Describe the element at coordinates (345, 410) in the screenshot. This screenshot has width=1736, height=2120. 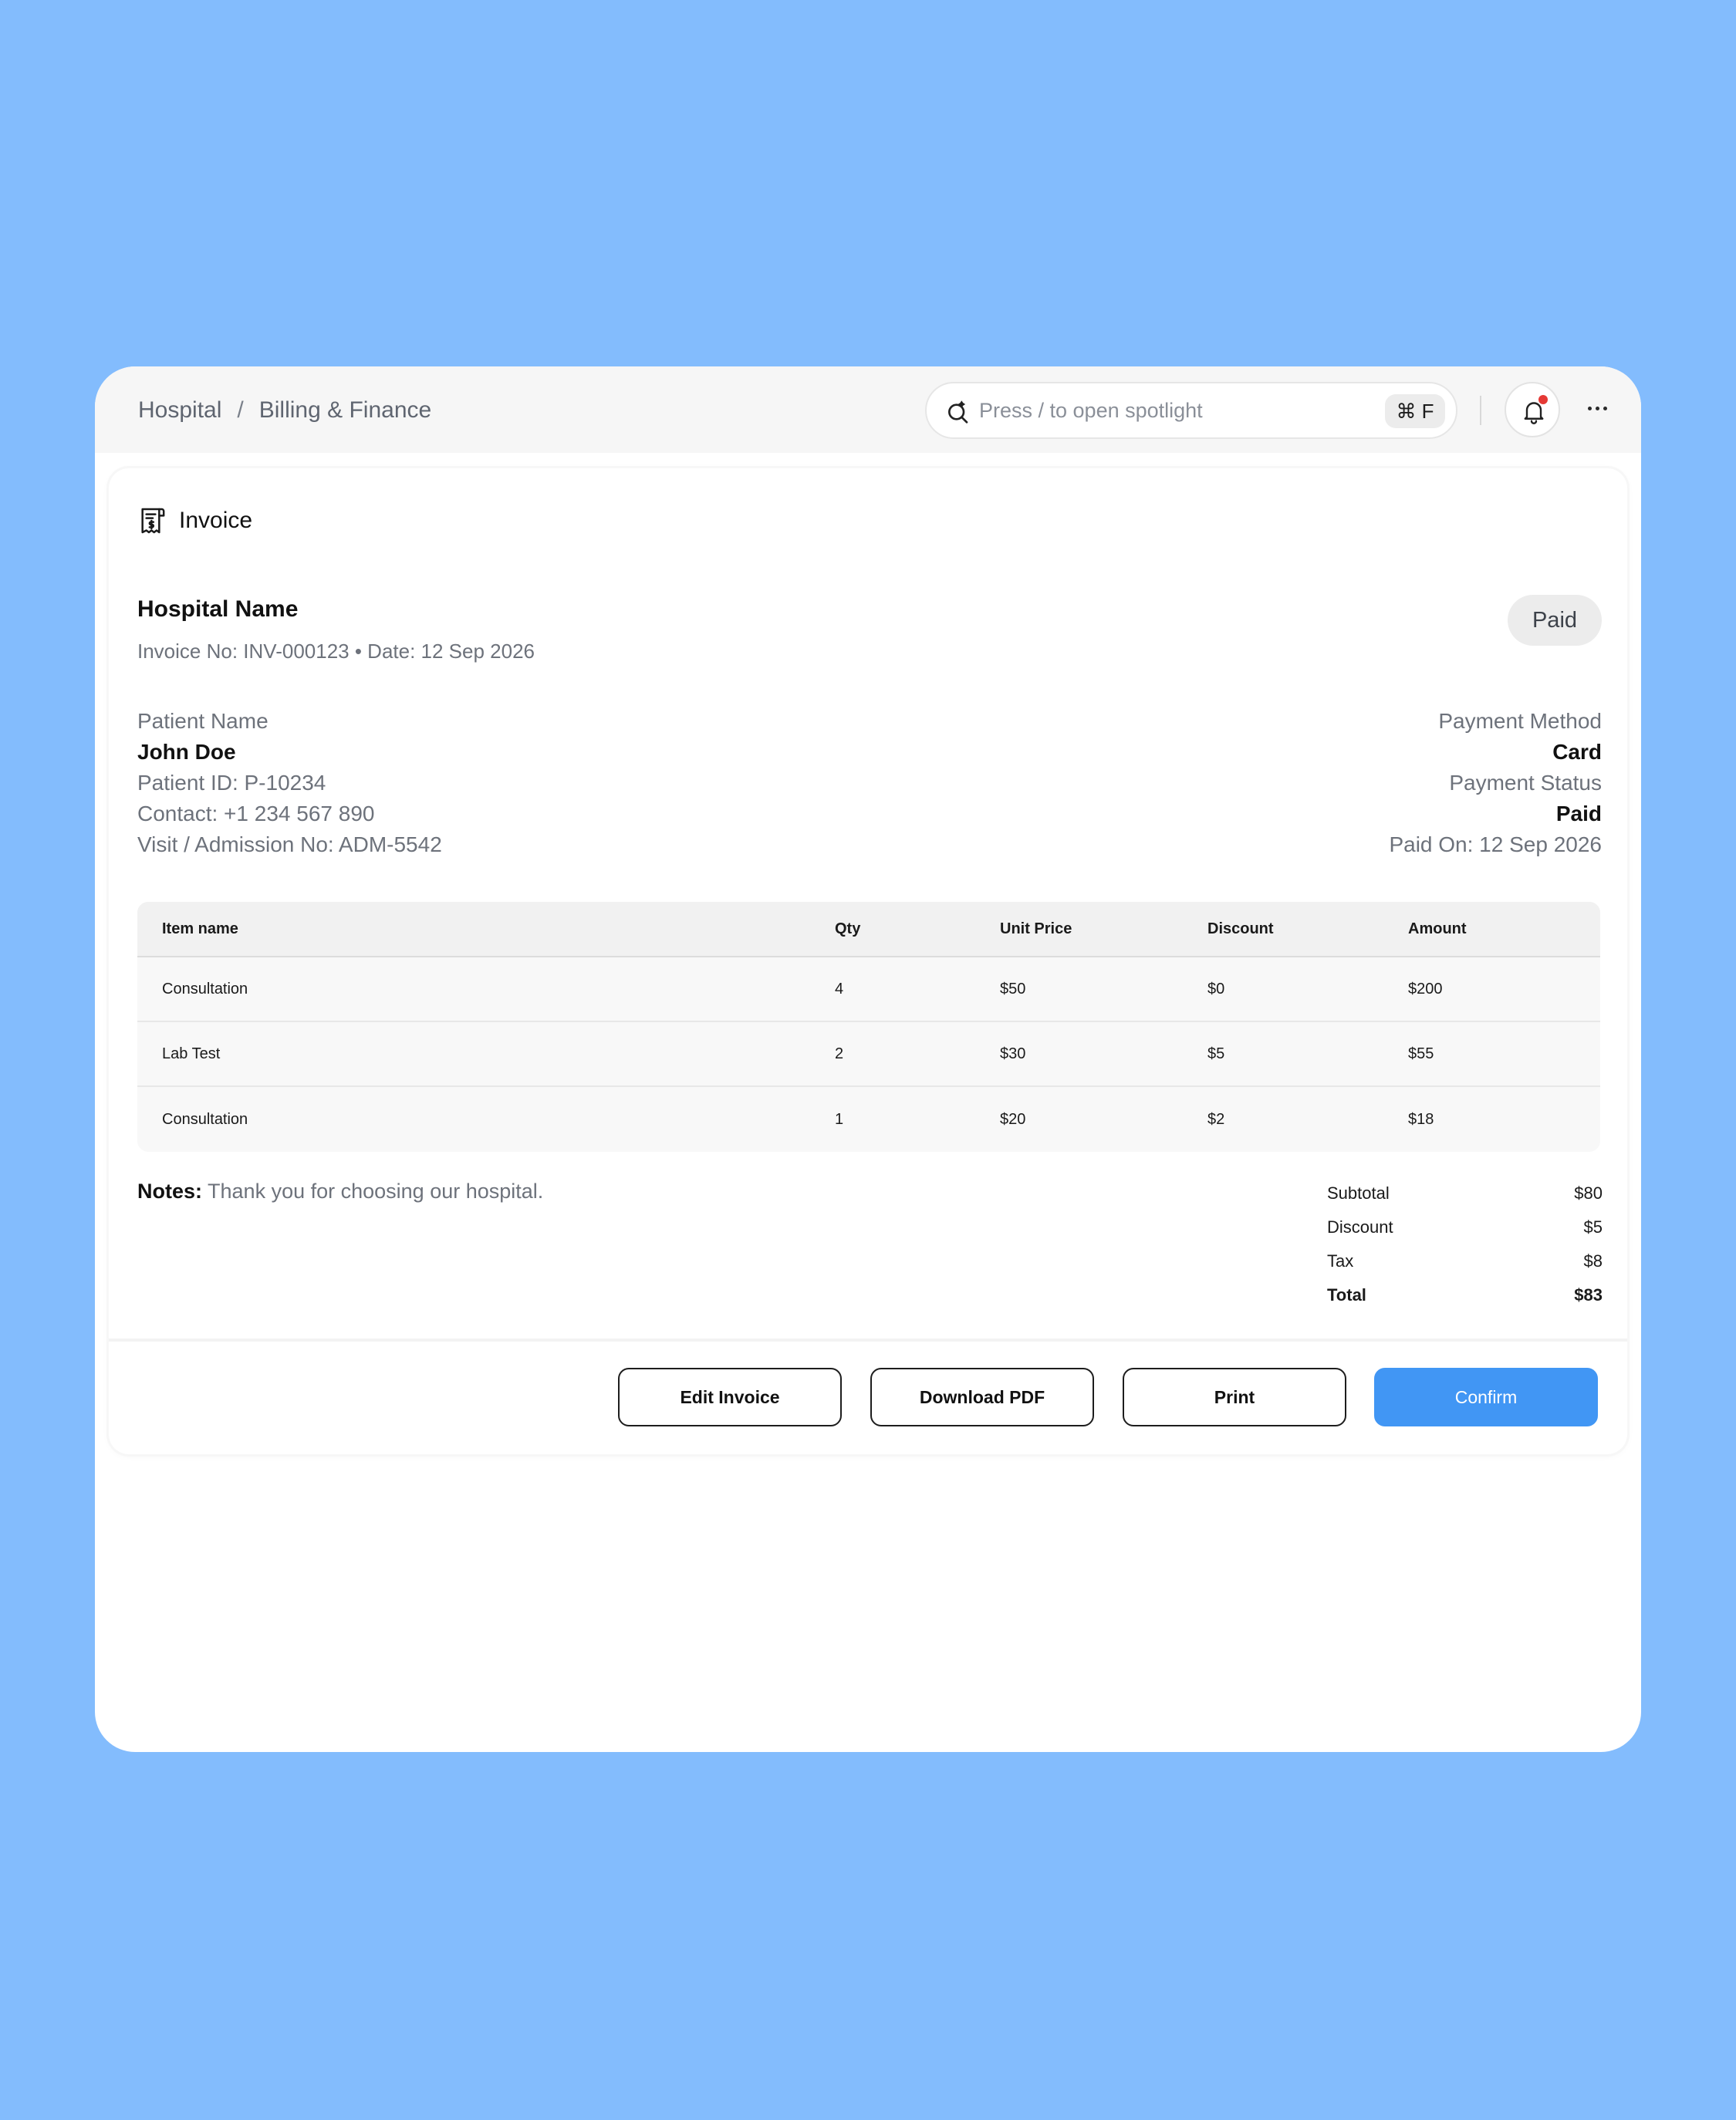
I see `breadcrumb-item-billing-finance: Billing & Finance` at that location.